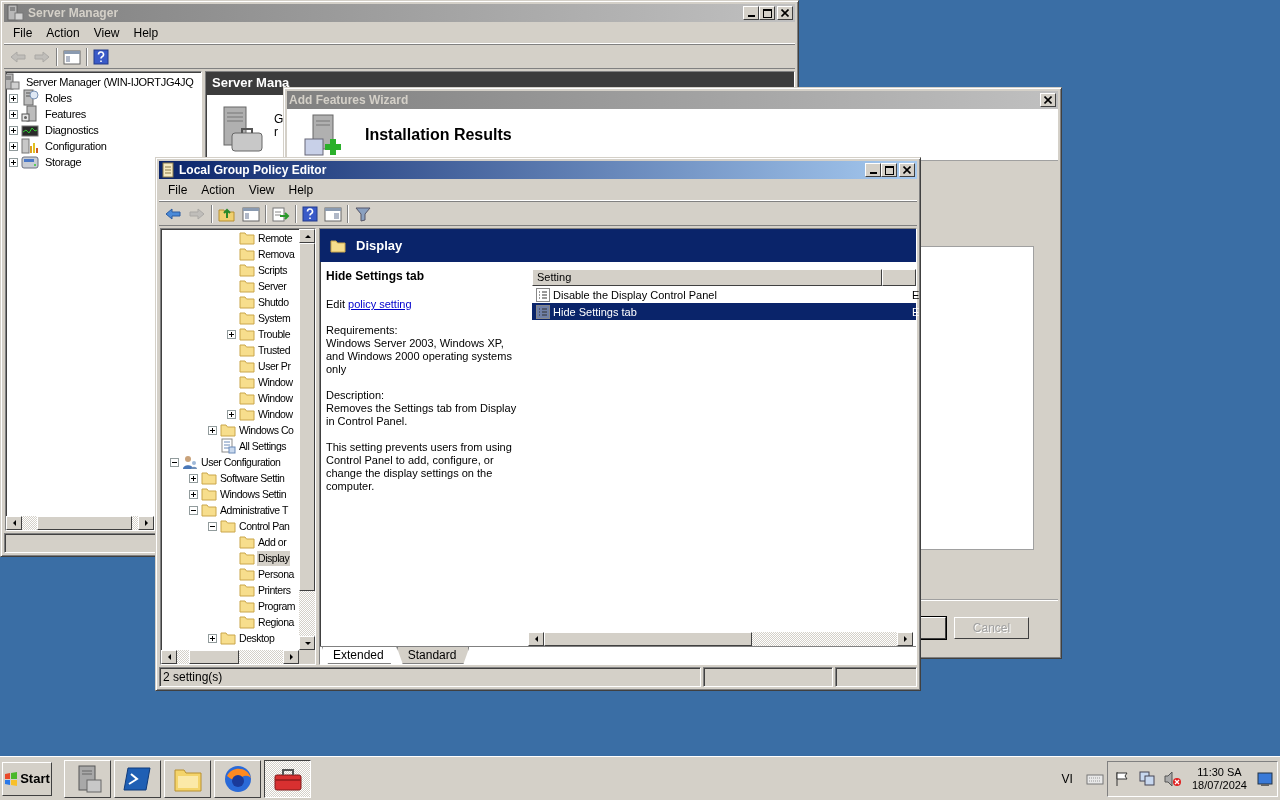 The width and height of the screenshot is (1280, 800). Describe the element at coordinates (275, 238) in the screenshot. I see `tree-item: Remote` at that location.